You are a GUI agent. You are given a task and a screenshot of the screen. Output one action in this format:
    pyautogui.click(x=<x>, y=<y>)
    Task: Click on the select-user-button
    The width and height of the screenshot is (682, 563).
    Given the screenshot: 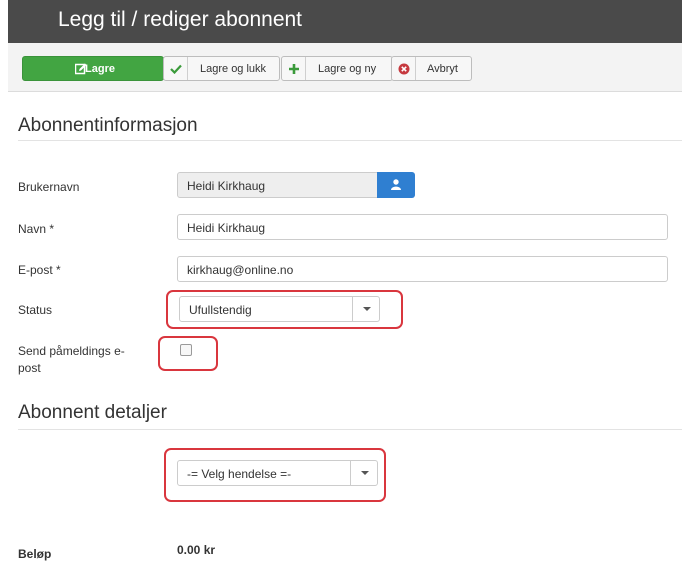 What is the action you would take?
    pyautogui.click(x=396, y=185)
    